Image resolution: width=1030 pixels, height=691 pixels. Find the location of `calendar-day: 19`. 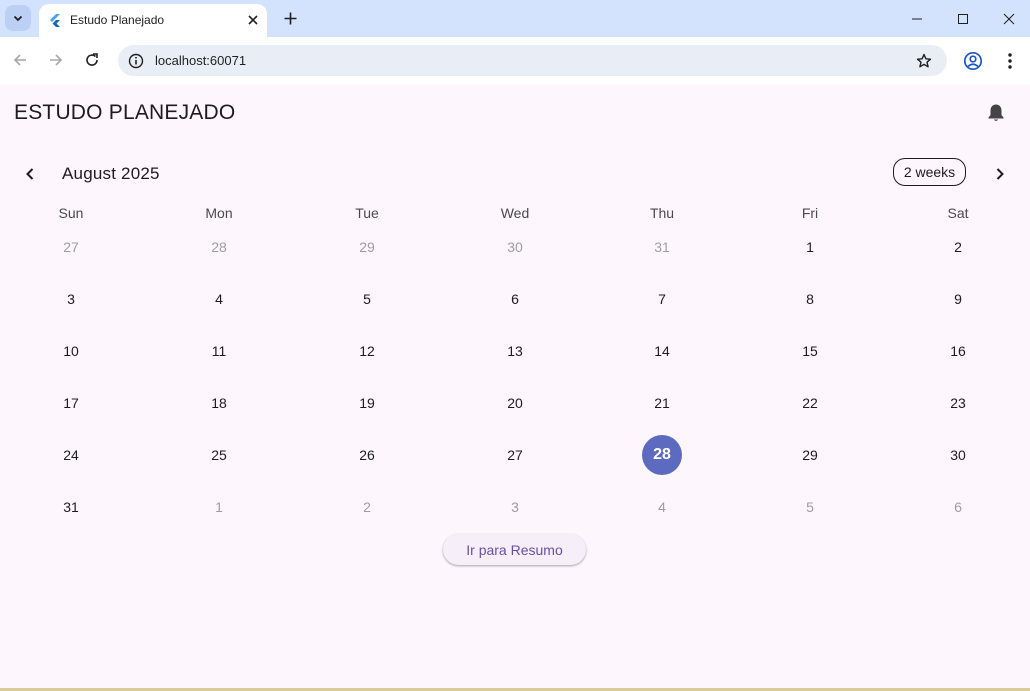

calendar-day: 19 is located at coordinates (367, 403).